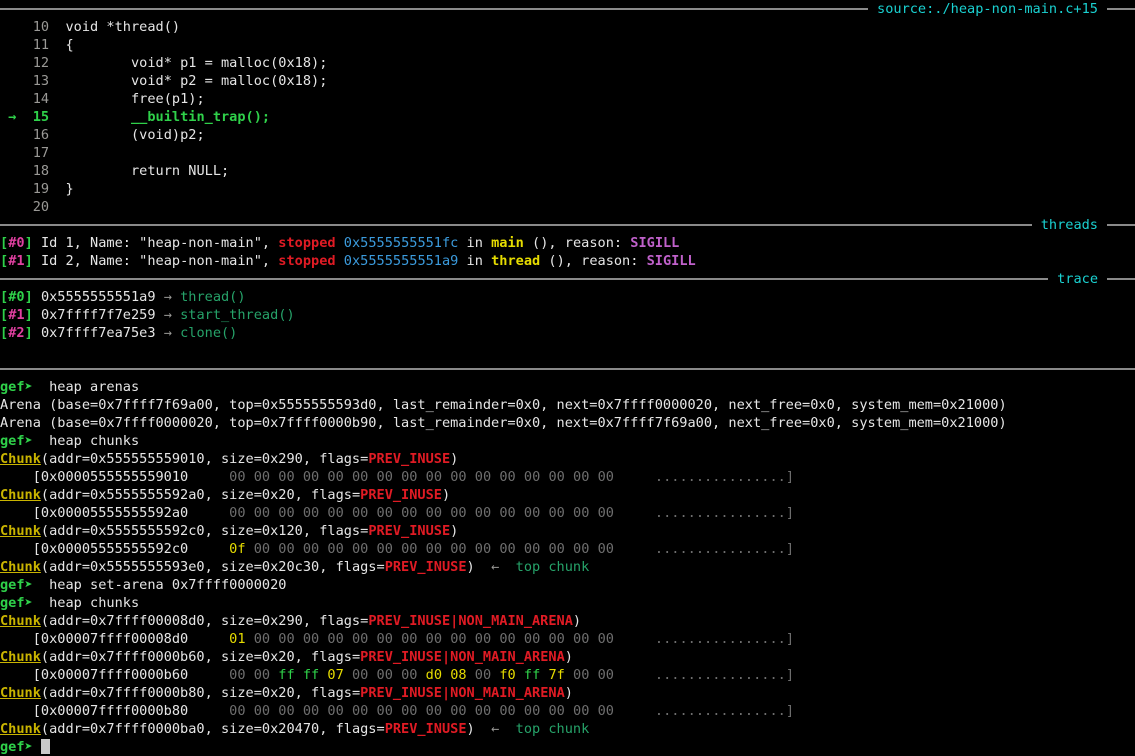 This screenshot has height=756, width=1135. What do you see at coordinates (567, 315) in the screenshot?
I see `trace-frame: [#1] 0x7ffff7f7e259 → start_thread()` at bounding box center [567, 315].